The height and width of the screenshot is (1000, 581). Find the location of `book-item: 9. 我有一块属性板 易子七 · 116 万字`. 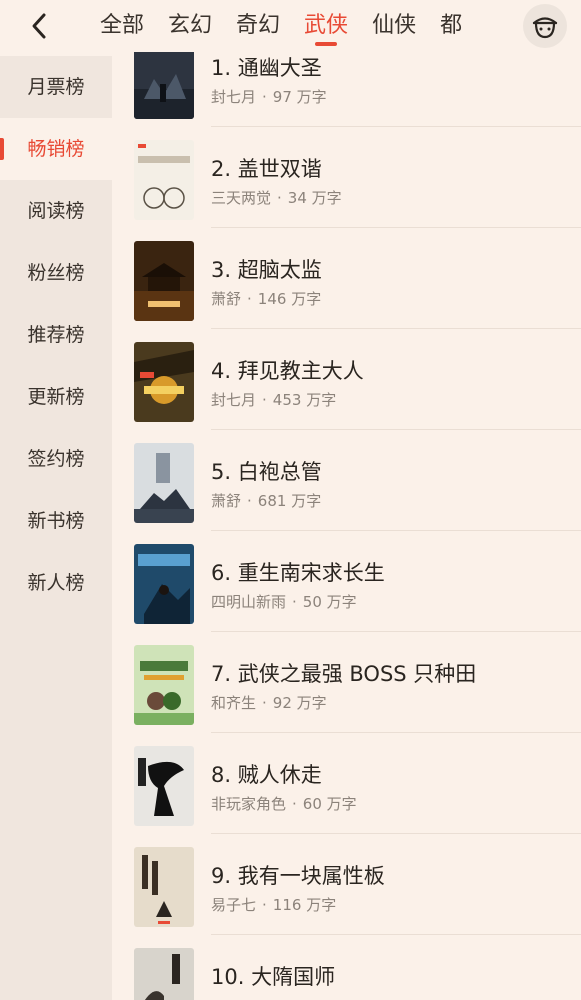

book-item: 9. 我有一块属性板 易子七 · 116 万字 is located at coordinates (346, 884).